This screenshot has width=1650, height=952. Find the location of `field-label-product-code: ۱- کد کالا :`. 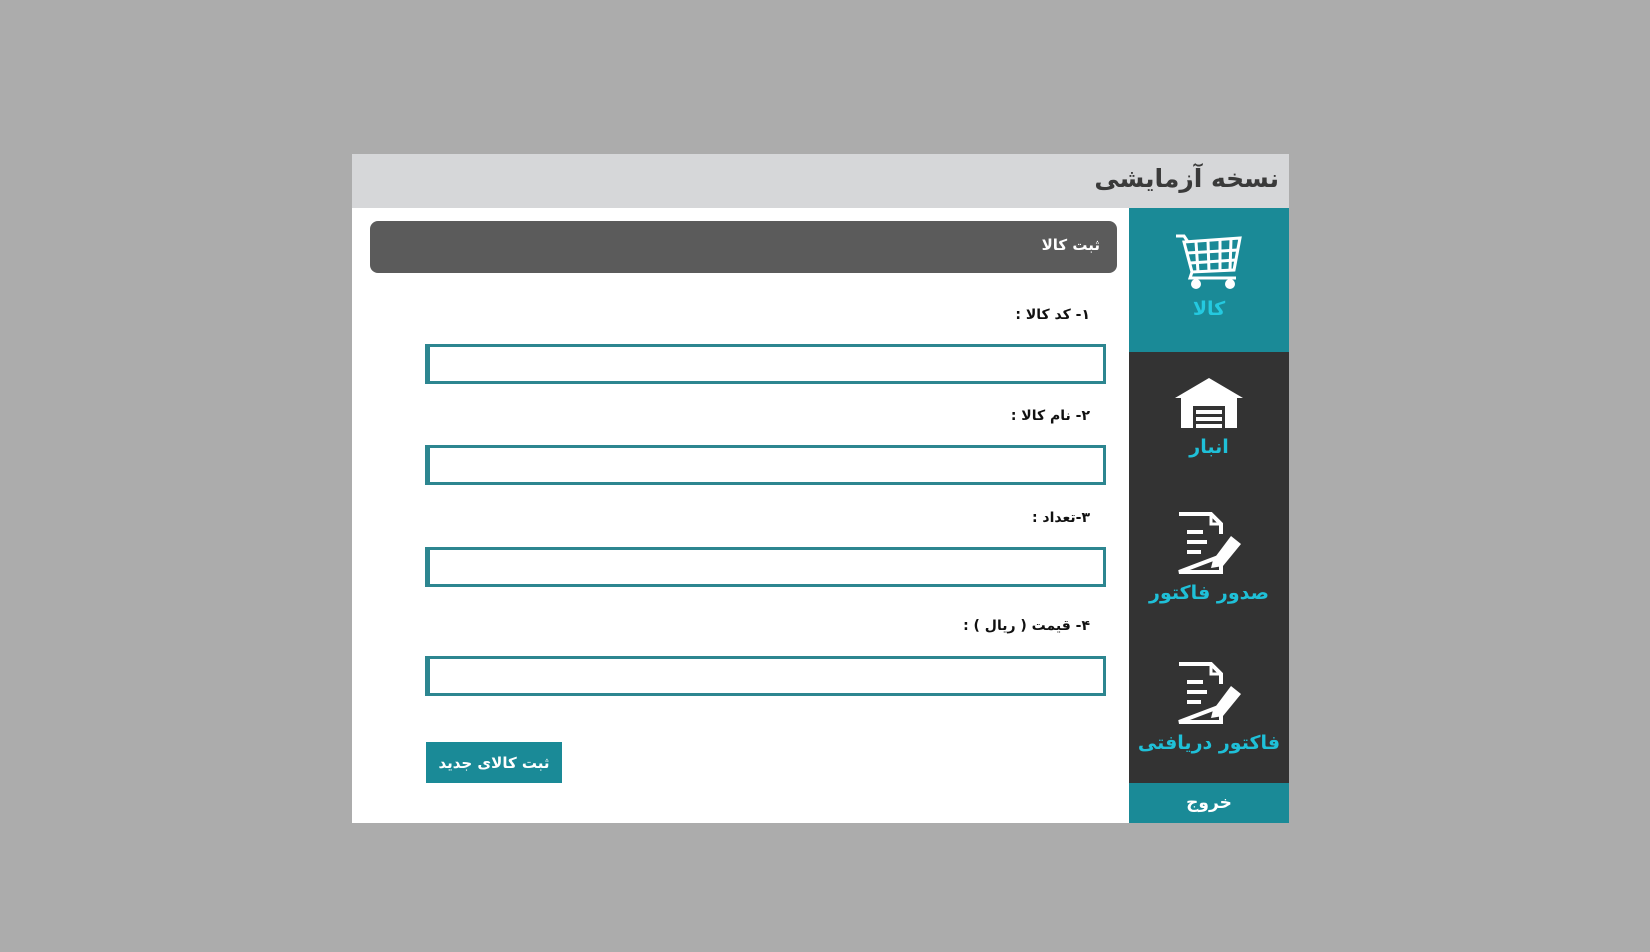

field-label-product-code: ۱- کد کالا : is located at coordinates (1052, 315).